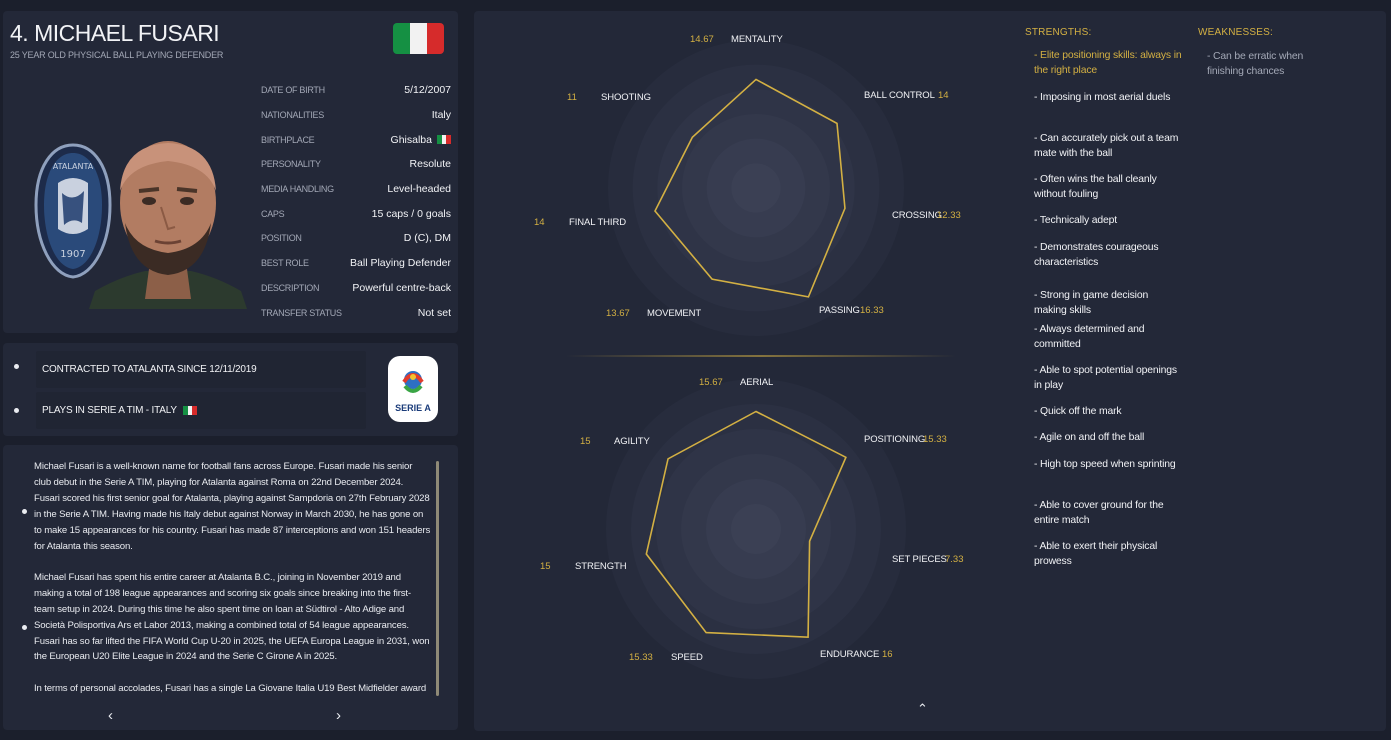 The height and width of the screenshot is (740, 1391). I want to click on strength-item: - Imposing in most aerial duels, so click(1102, 97).